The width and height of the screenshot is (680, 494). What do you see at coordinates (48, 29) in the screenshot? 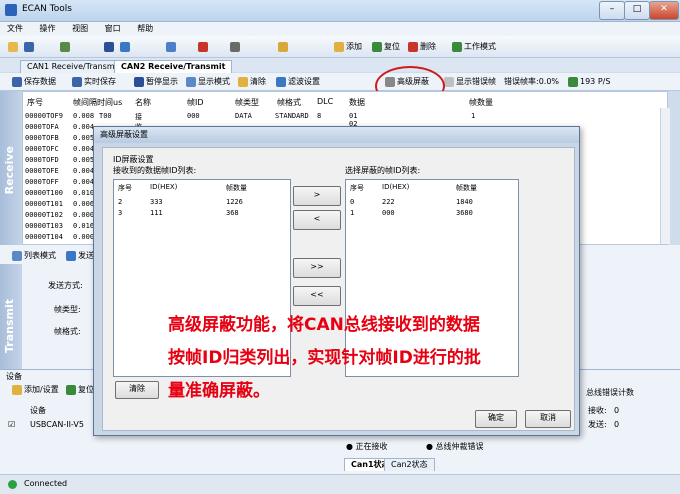
I see `menu-operate: 操作` at bounding box center [48, 29].